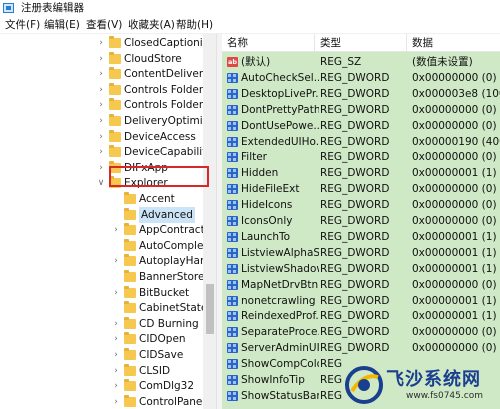 The height and width of the screenshot is (409, 500). Describe the element at coordinates (361, 110) in the screenshot. I see `value-row: DontPrettyPath REG_DWORD 0x00000000 (0)` at that location.